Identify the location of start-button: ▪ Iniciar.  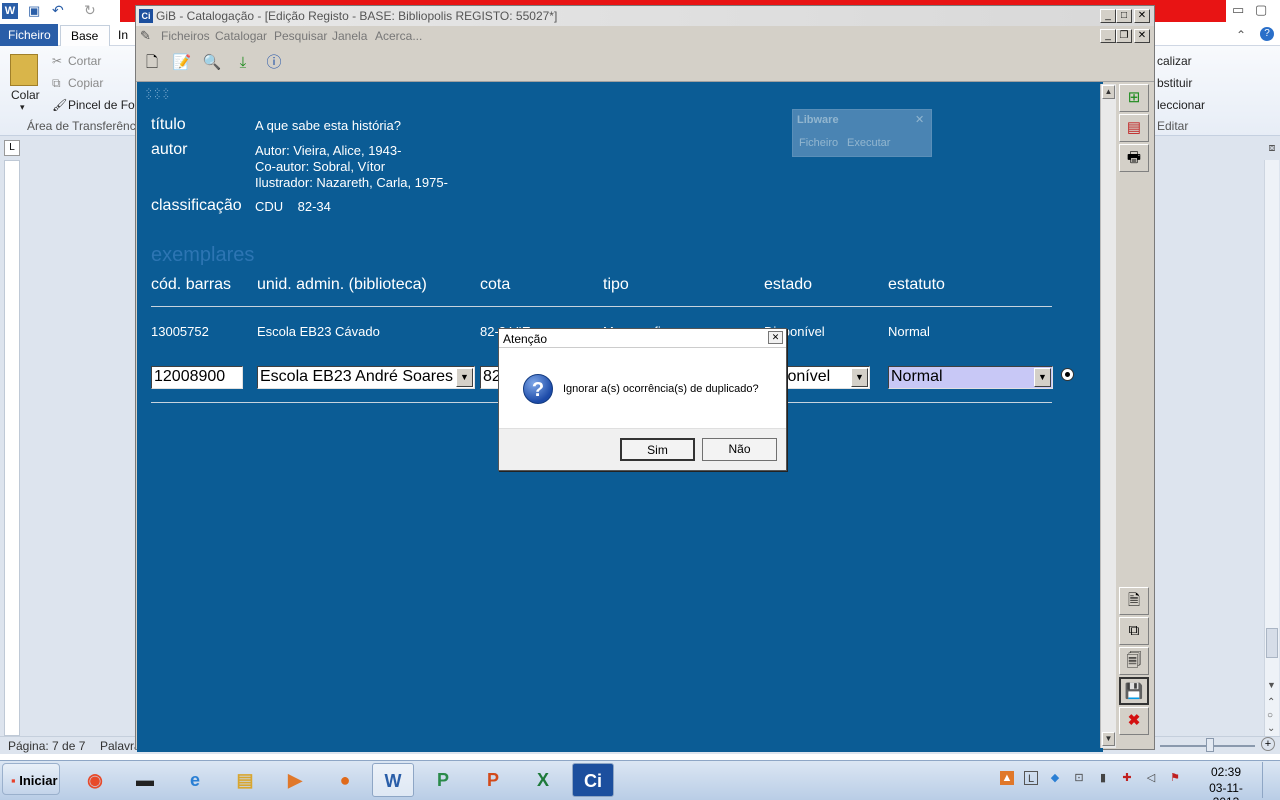
(31, 779).